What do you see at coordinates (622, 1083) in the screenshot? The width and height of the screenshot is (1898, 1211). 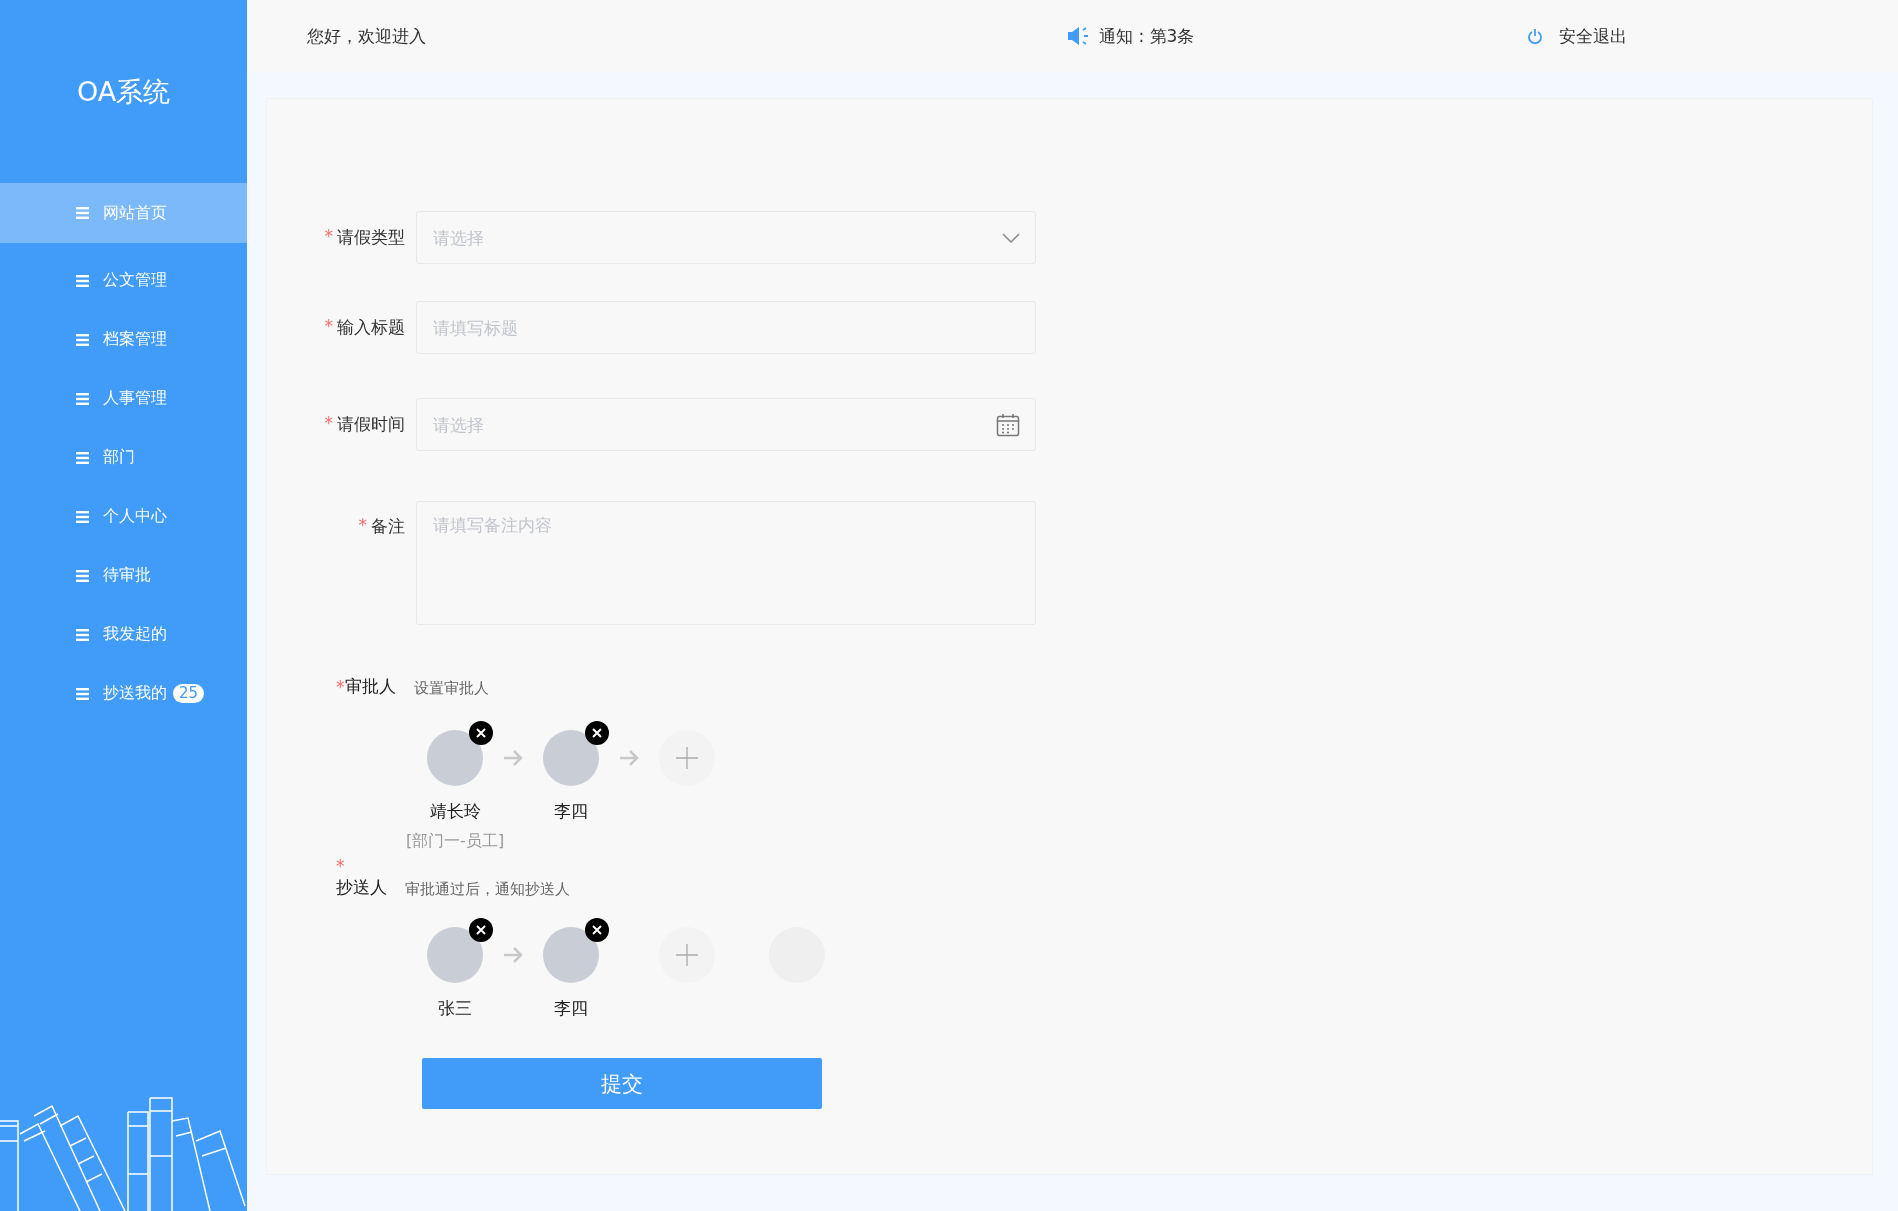 I see `submit-button: 提交` at bounding box center [622, 1083].